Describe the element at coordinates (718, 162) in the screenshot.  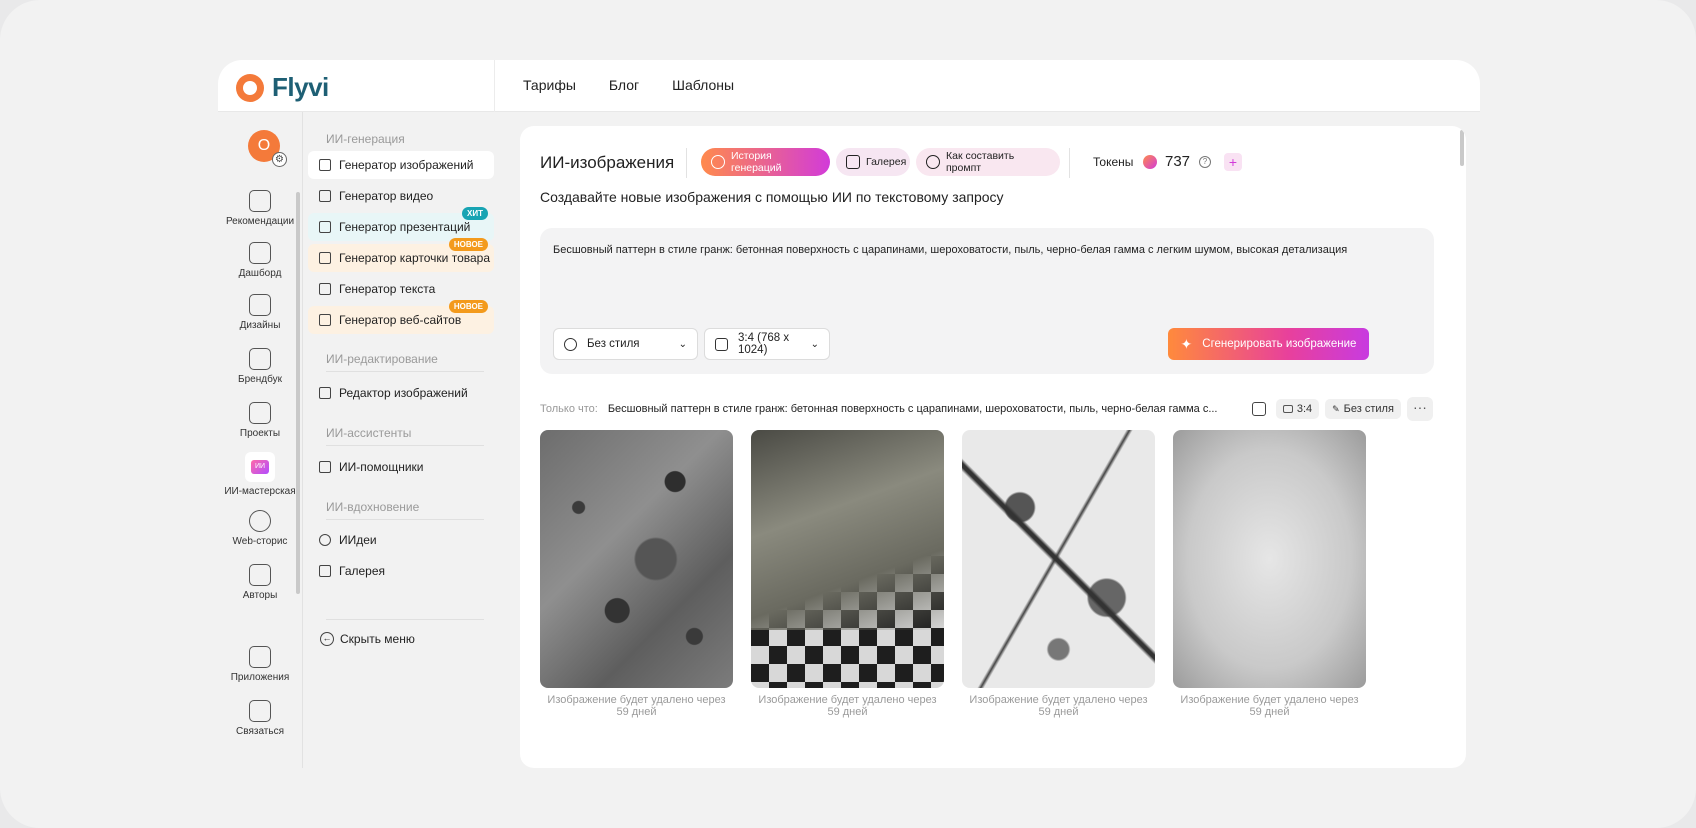
I see `history-icon` at that location.